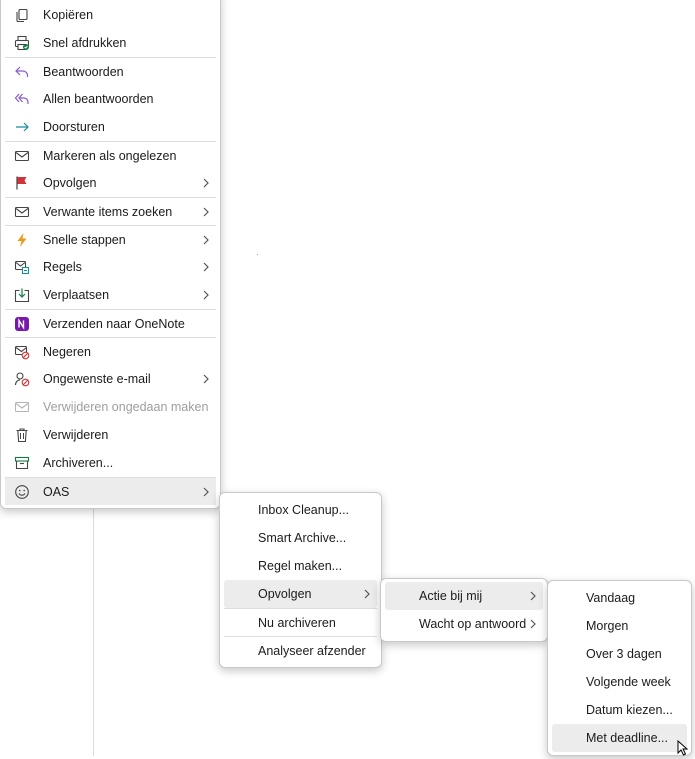 The width and height of the screenshot is (695, 759). I want to click on menu-item-label: Over 3 dagen, so click(624, 654).